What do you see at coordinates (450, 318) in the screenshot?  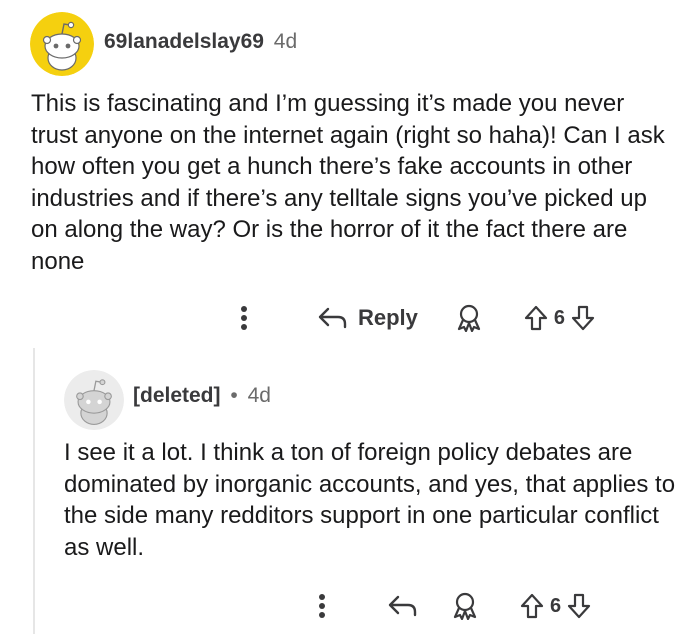 I see `comment-actions: Reply 6` at bounding box center [450, 318].